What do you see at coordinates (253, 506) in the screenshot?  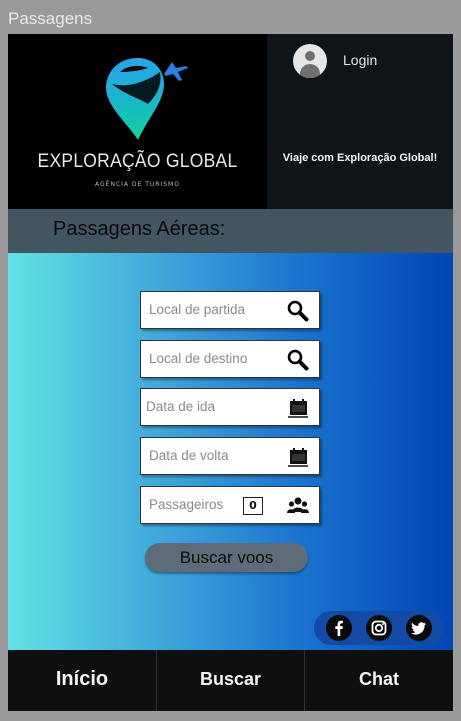 I see `passengers-count-input: 0` at bounding box center [253, 506].